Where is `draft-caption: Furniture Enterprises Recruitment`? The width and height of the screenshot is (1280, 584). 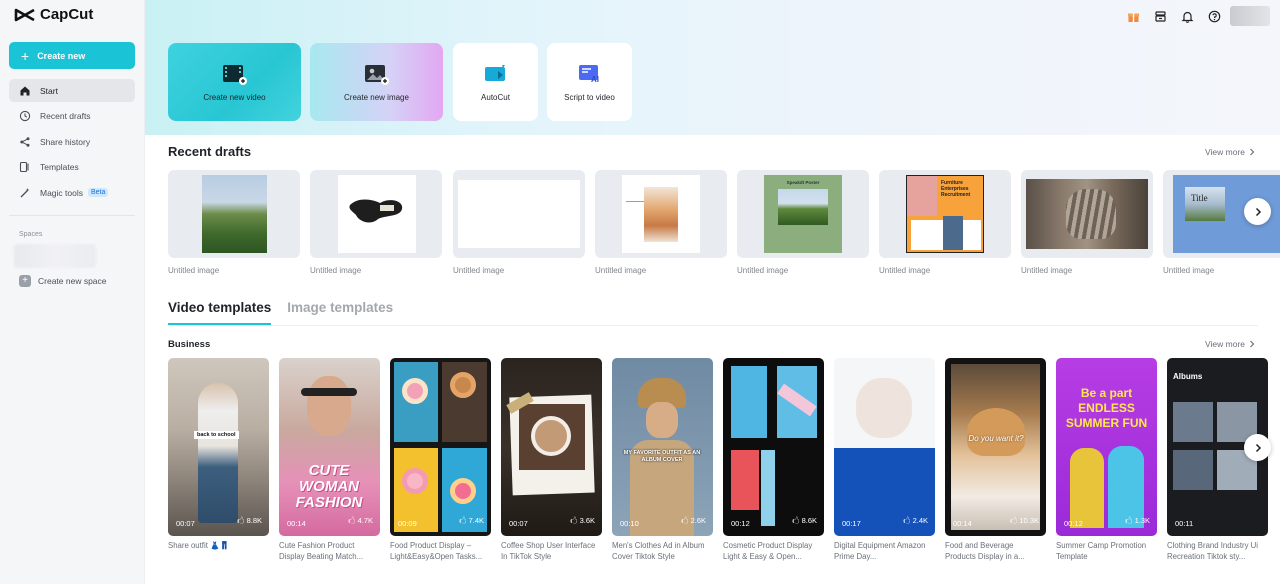 draft-caption: Furniture Enterprises Recruitment is located at coordinates (956, 189).